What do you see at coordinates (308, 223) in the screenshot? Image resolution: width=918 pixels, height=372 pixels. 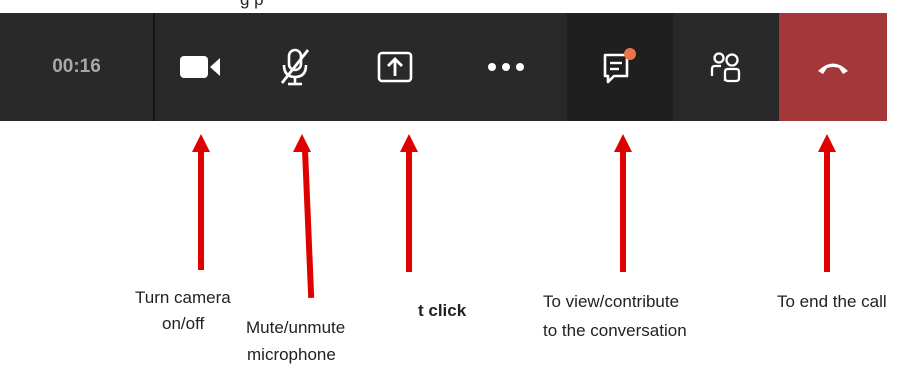 I see `microphone-arrow` at bounding box center [308, 223].